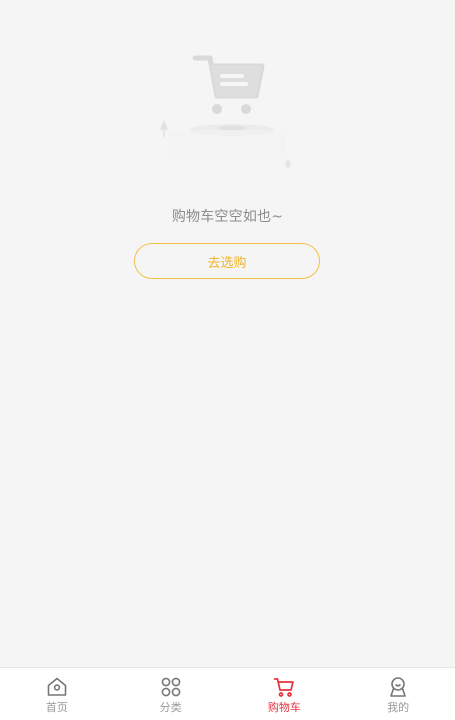 The height and width of the screenshot is (720, 455). Describe the element at coordinates (232, 128) in the screenshot. I see `illustration-shadow-core` at that location.